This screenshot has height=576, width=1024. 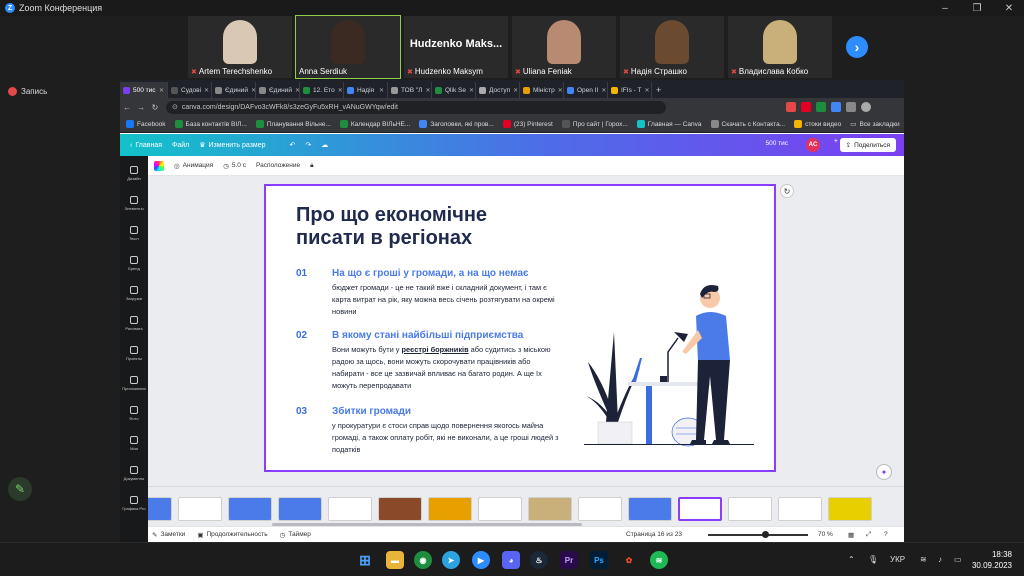 What do you see at coordinates (134, 383) in the screenshot?
I see `sidebar-item: Приложения` at bounding box center [134, 383].